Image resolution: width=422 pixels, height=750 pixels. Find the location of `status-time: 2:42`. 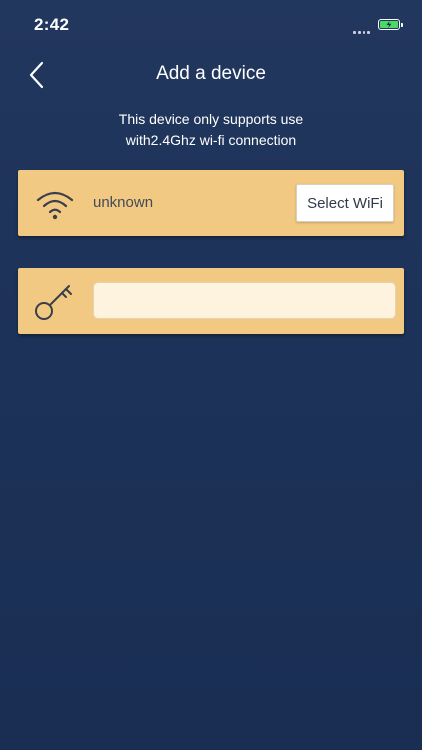

status-time: 2:42 is located at coordinates (52, 24).